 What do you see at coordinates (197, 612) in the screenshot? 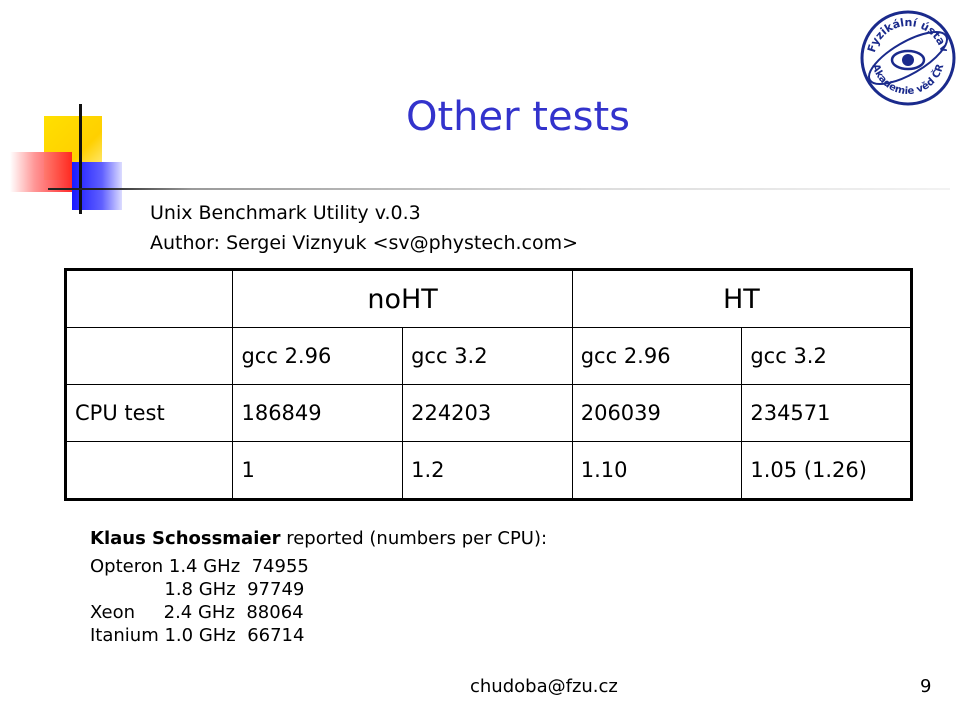
I see `cpu-result-line: Xeon 2.4 GHz 88064` at bounding box center [197, 612].